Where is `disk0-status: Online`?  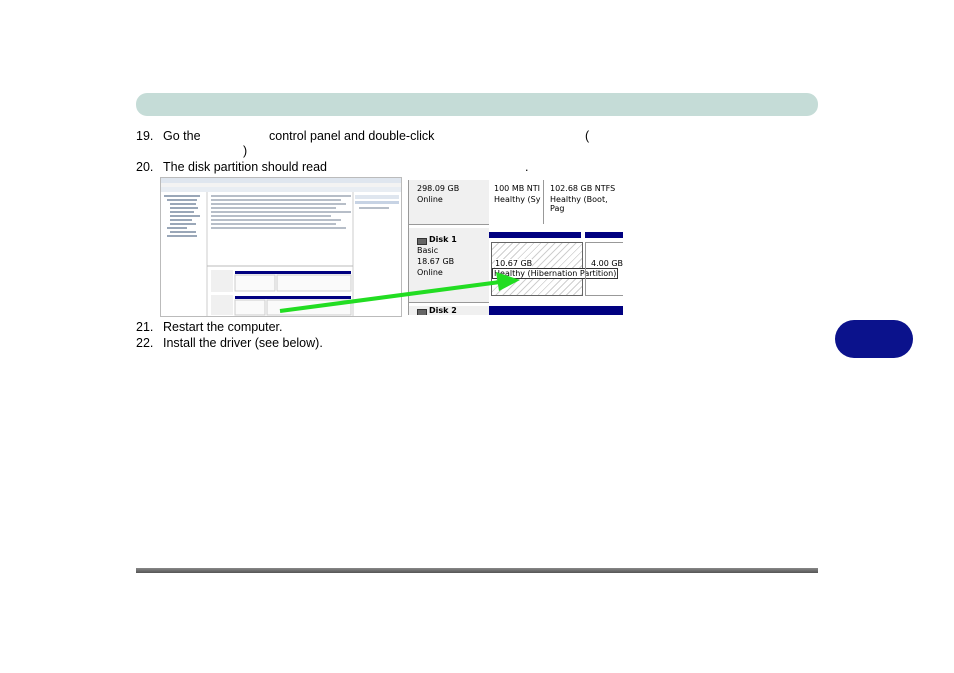 disk0-status: Online is located at coordinates (430, 199).